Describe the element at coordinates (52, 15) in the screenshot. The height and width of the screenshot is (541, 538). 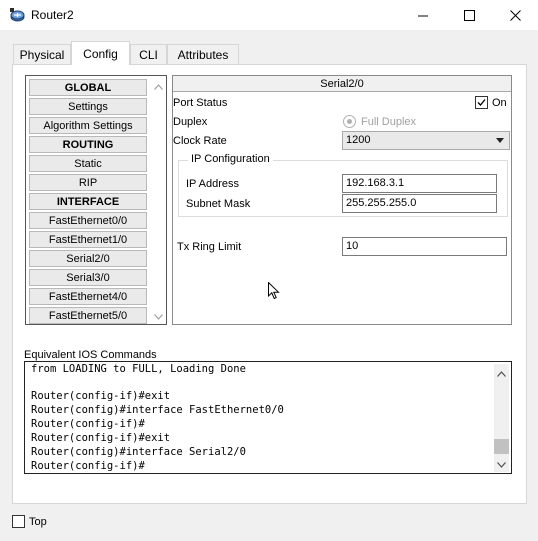
I see `window-title: Router2` at that location.